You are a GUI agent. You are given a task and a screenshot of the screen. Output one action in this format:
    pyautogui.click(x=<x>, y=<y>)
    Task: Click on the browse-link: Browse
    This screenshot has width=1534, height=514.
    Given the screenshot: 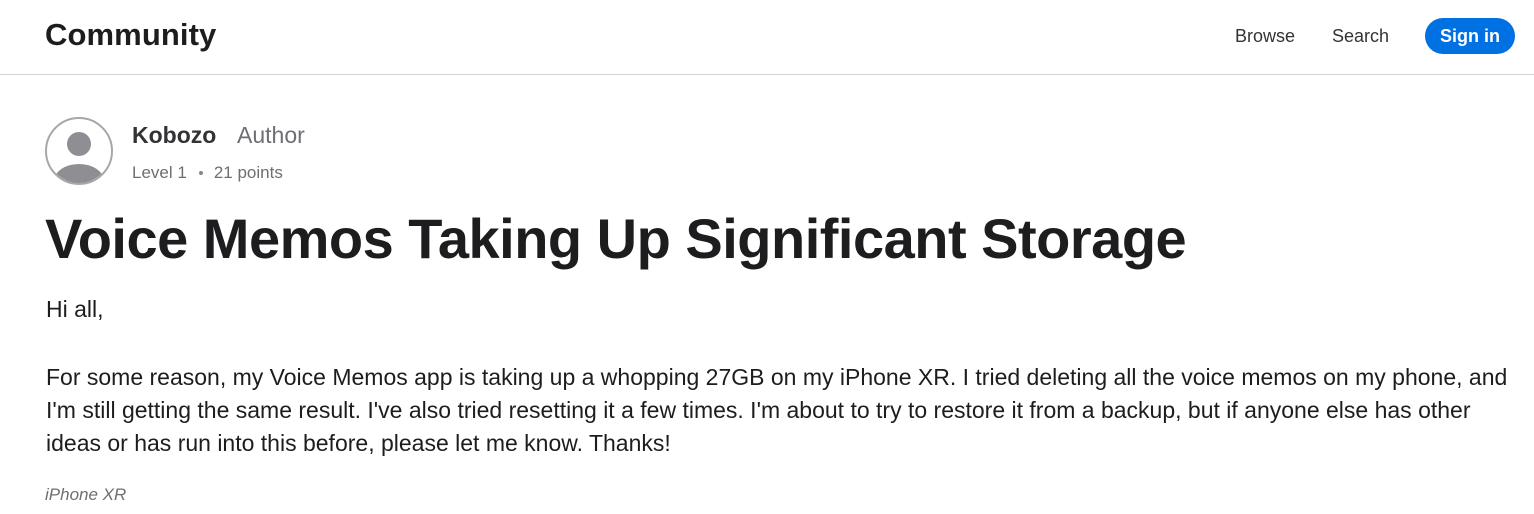 What is the action you would take?
    pyautogui.click(x=1265, y=36)
    